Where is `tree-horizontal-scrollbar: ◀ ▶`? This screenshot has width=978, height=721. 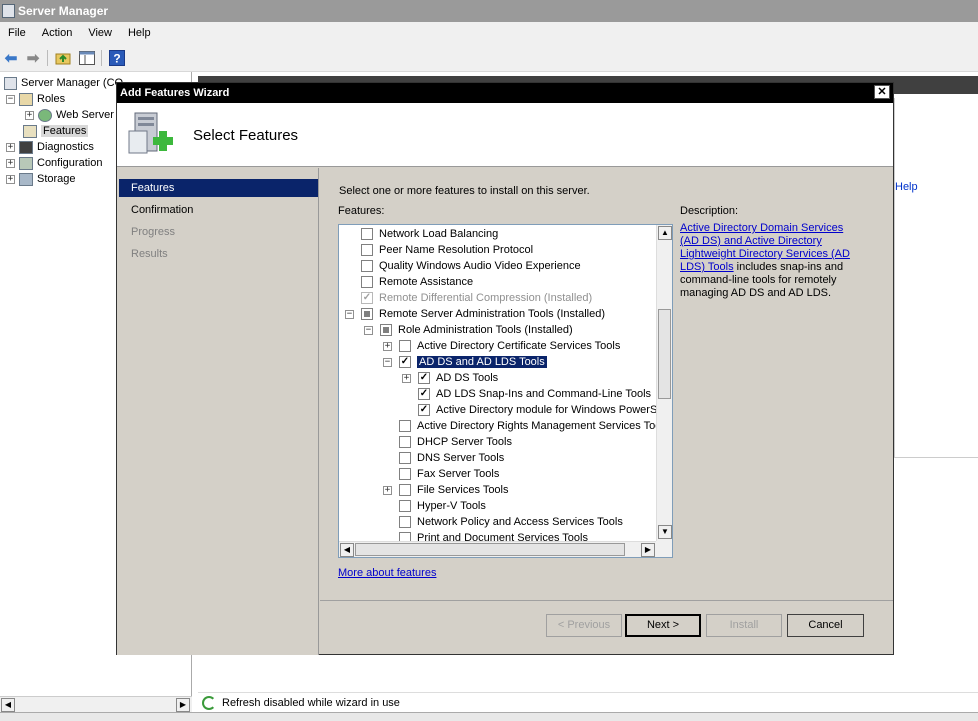
tree-horizontal-scrollbar: ◀ ▶ is located at coordinates (96, 704).